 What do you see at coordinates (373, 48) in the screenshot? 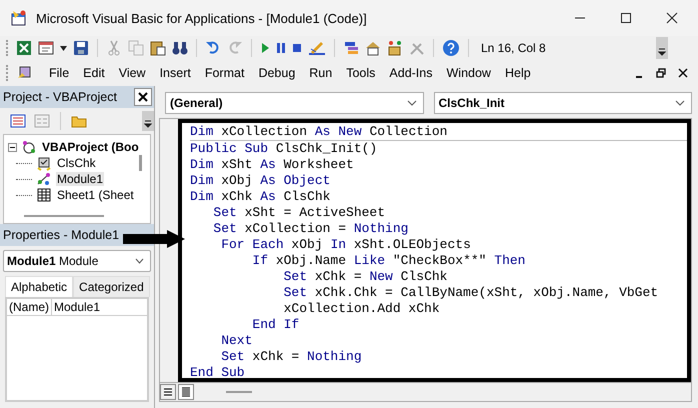
I see `properties-icon` at bounding box center [373, 48].